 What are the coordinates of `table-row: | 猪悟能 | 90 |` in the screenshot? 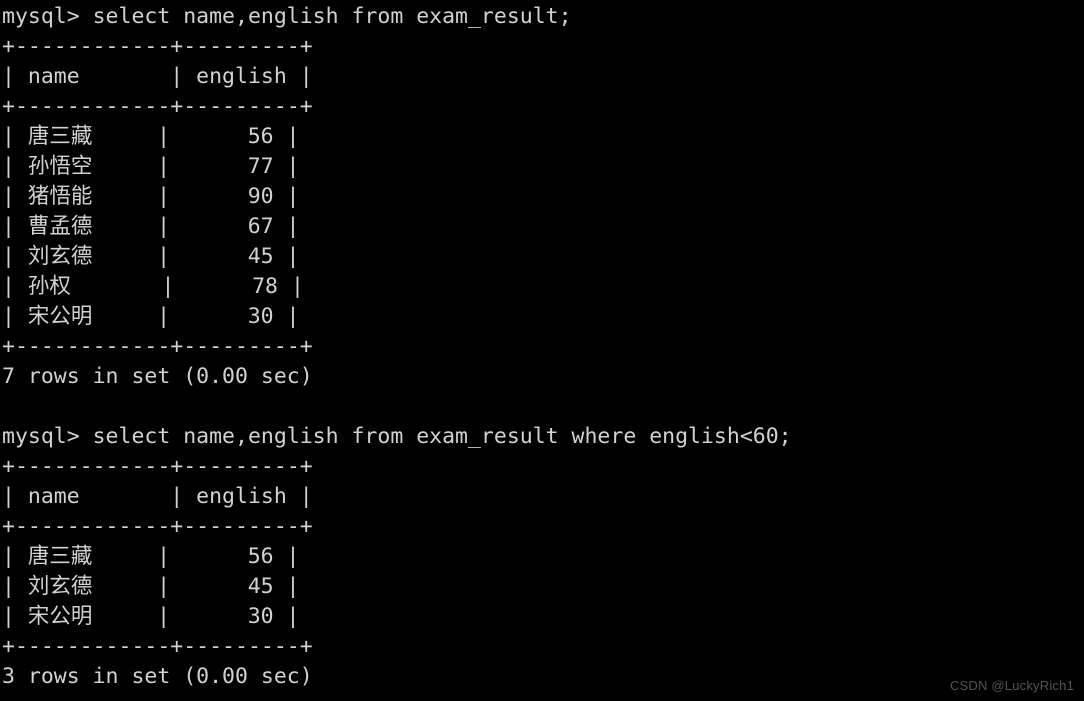 It's located at (151, 196).